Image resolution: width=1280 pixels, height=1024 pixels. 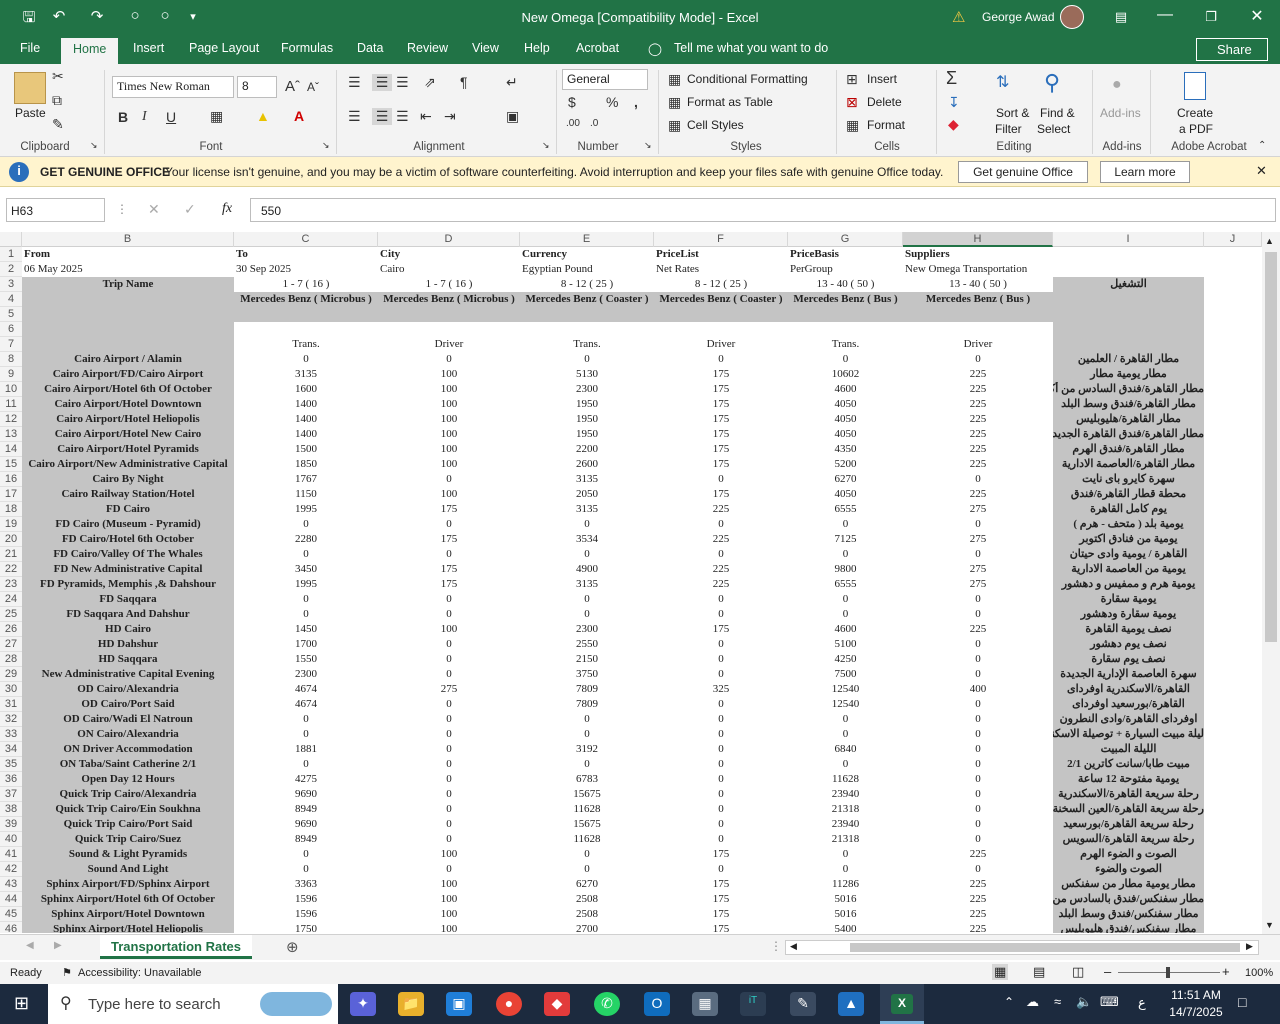 I want to click on vehicle-header: Mercedes Benz ( Coaster ), so click(x=721, y=299).